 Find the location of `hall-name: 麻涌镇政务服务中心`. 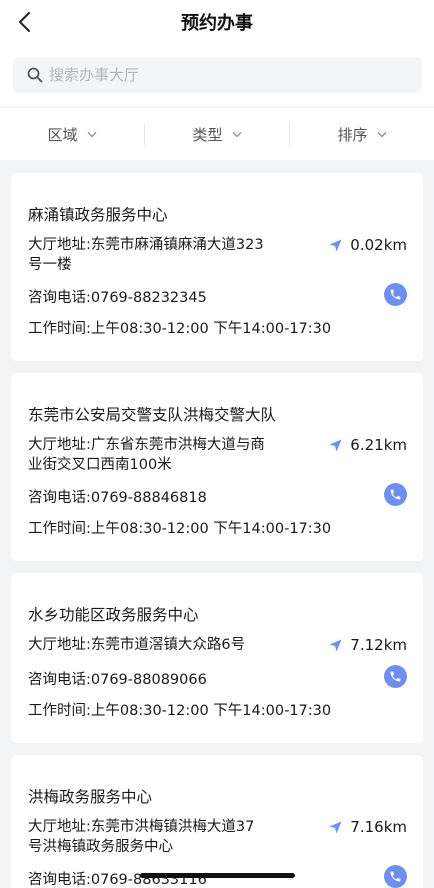

hall-name: 麻涌镇政务服务中心 is located at coordinates (98, 215).